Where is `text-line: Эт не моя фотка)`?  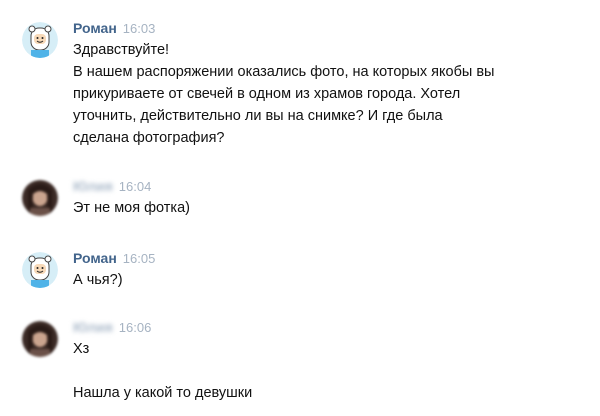 text-line: Эт не моя фотка) is located at coordinates (131, 208).